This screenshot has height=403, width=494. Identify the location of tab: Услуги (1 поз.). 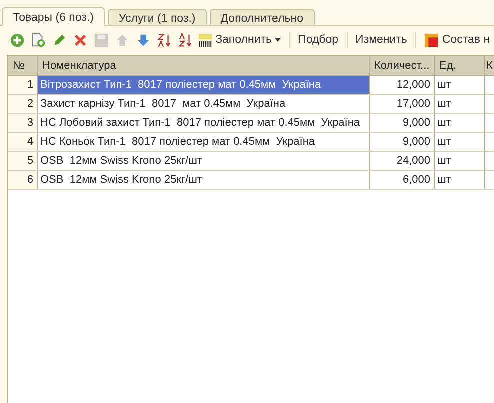
(157, 17).